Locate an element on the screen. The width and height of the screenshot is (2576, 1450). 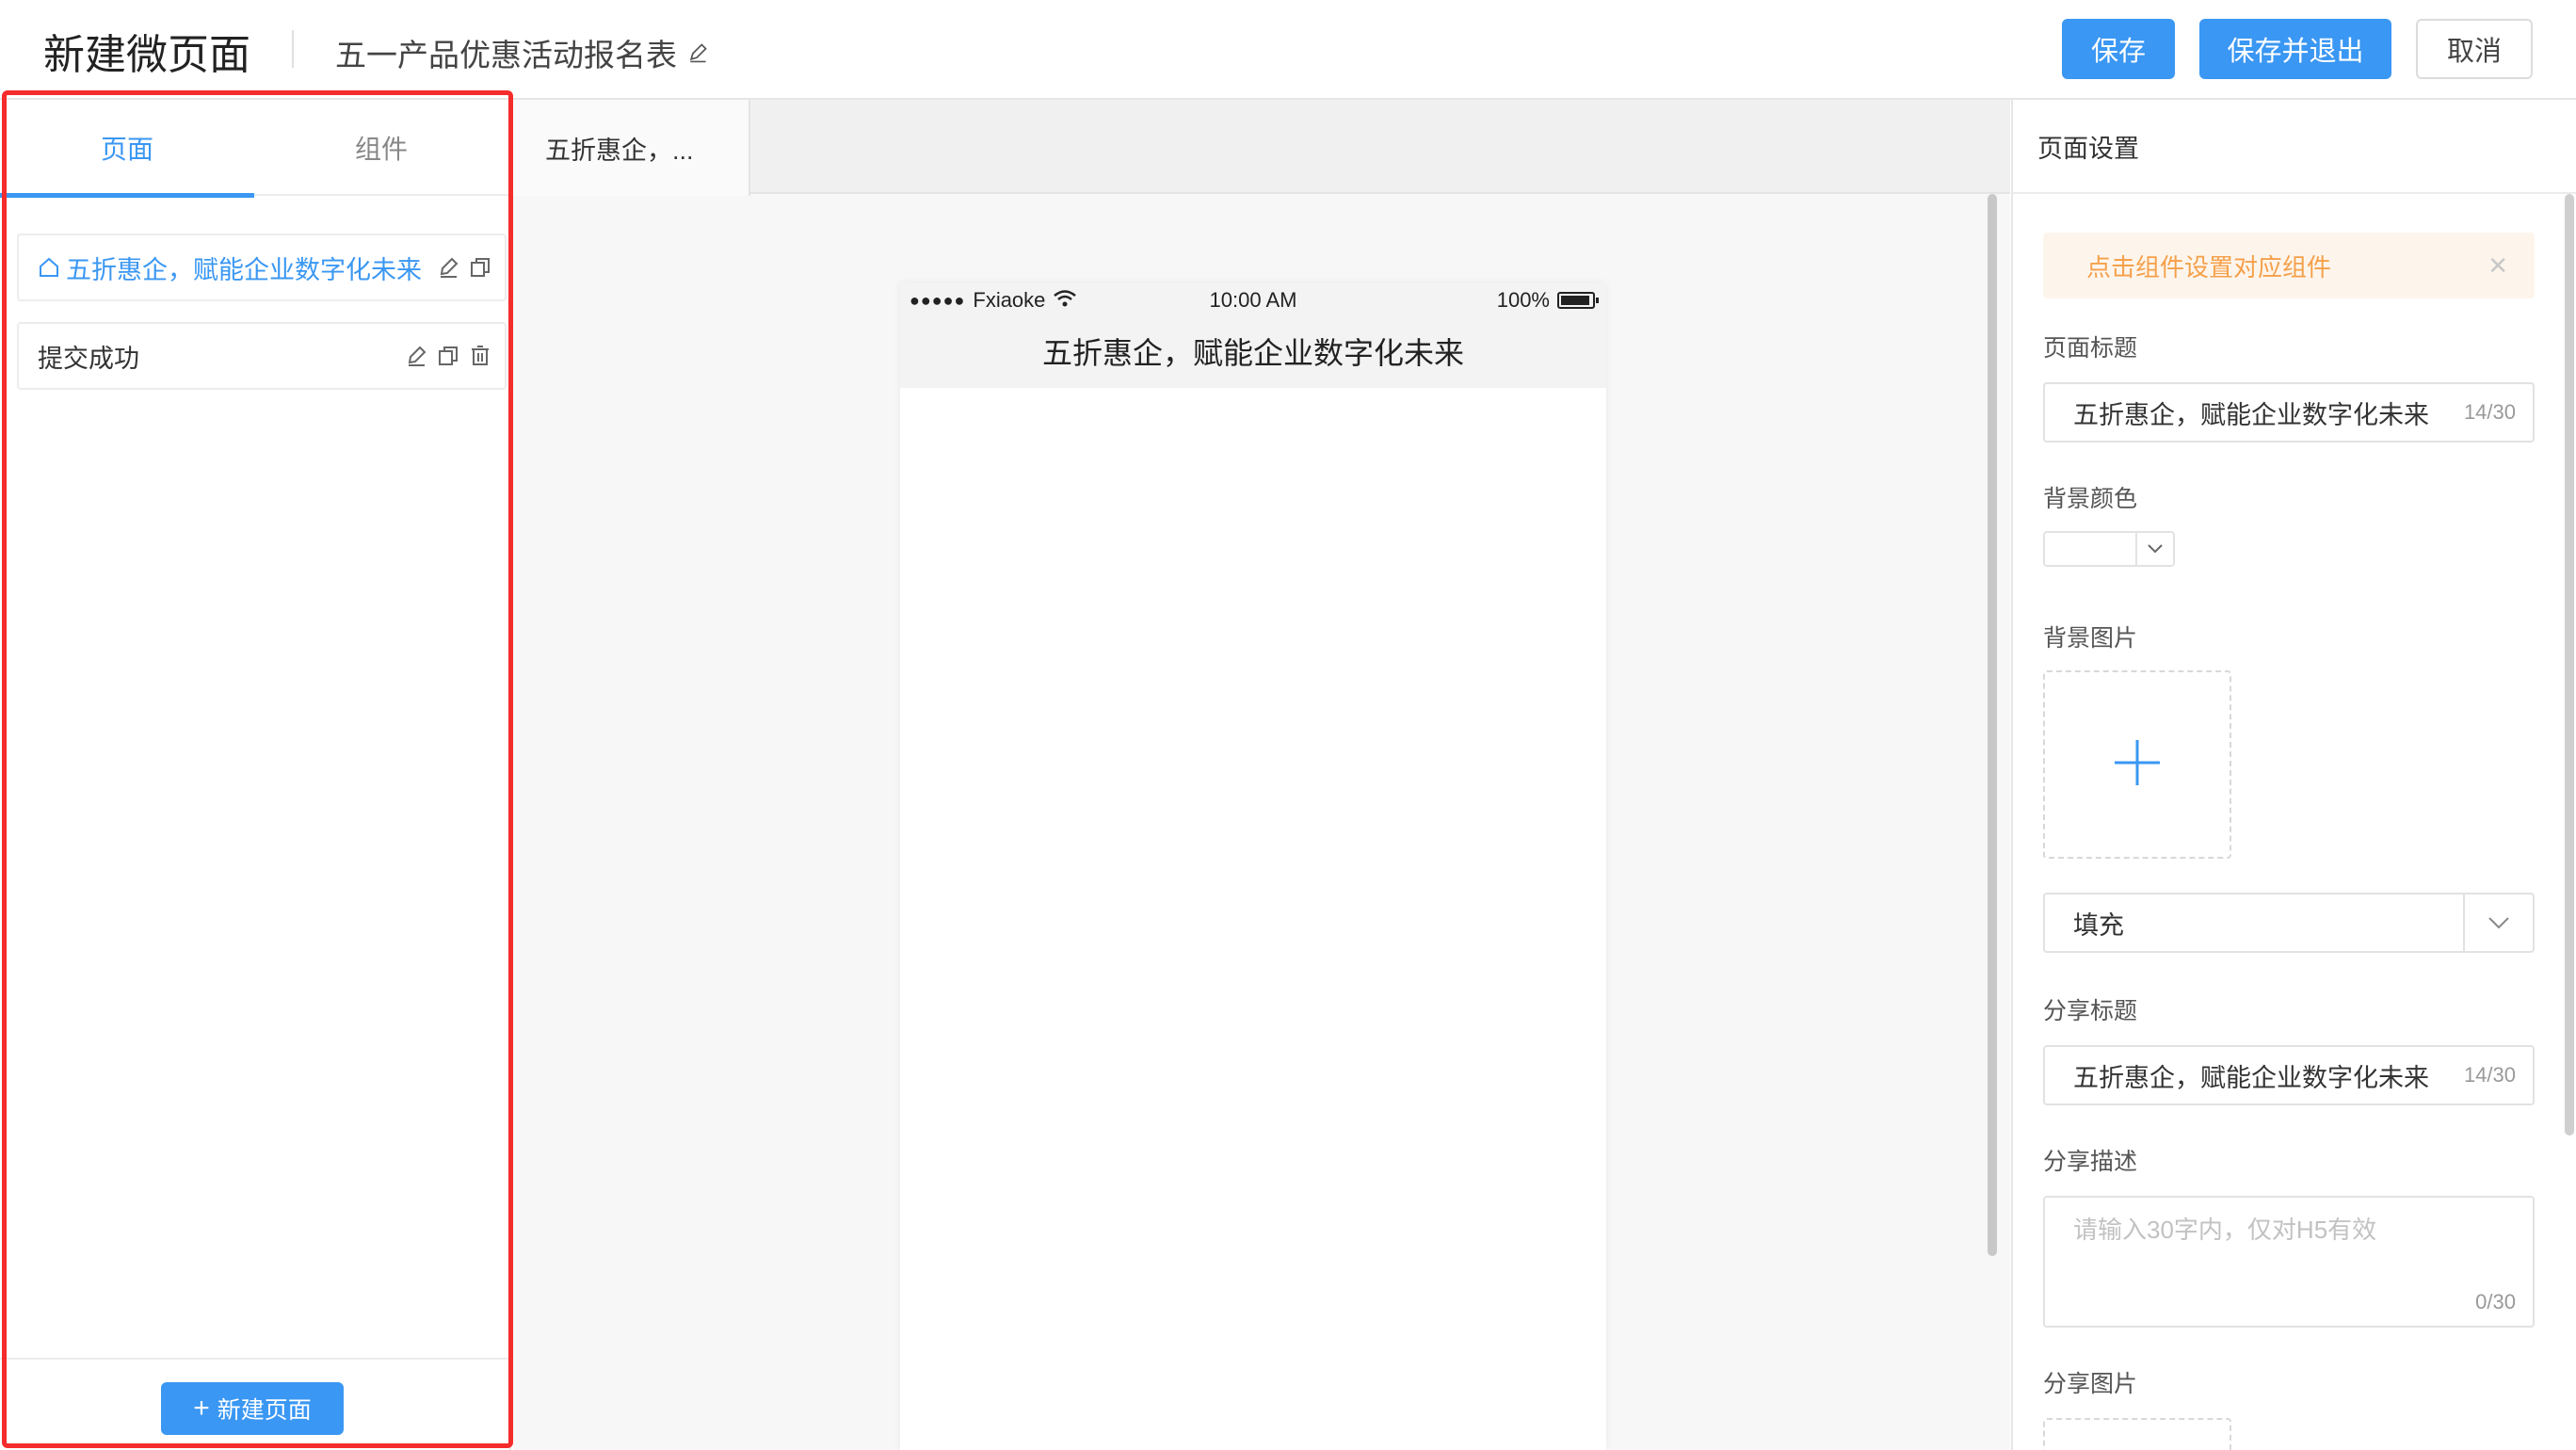
share-desc-placeholder: 请输入30字内，仅对H5有效 is located at coordinates (2225, 1230).